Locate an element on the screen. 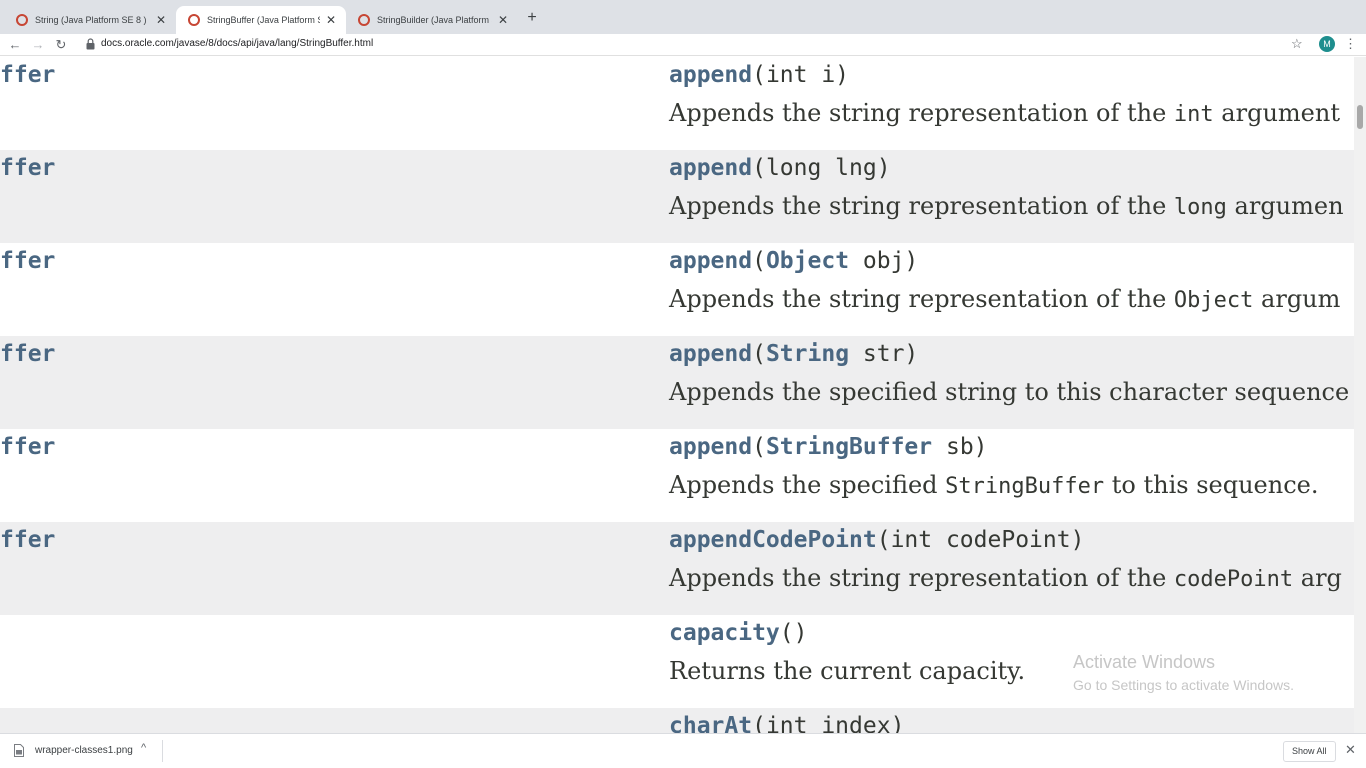 This screenshot has height=768, width=1366. method-signature: append(long lng) is located at coordinates (780, 168).